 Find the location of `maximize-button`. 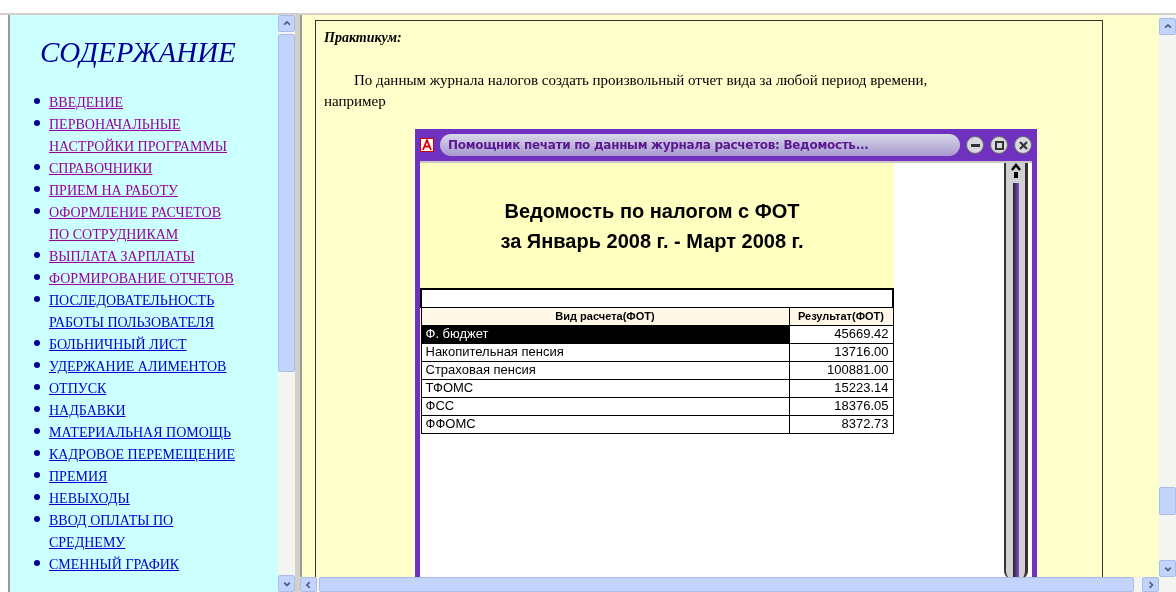

maximize-button is located at coordinates (999, 145).